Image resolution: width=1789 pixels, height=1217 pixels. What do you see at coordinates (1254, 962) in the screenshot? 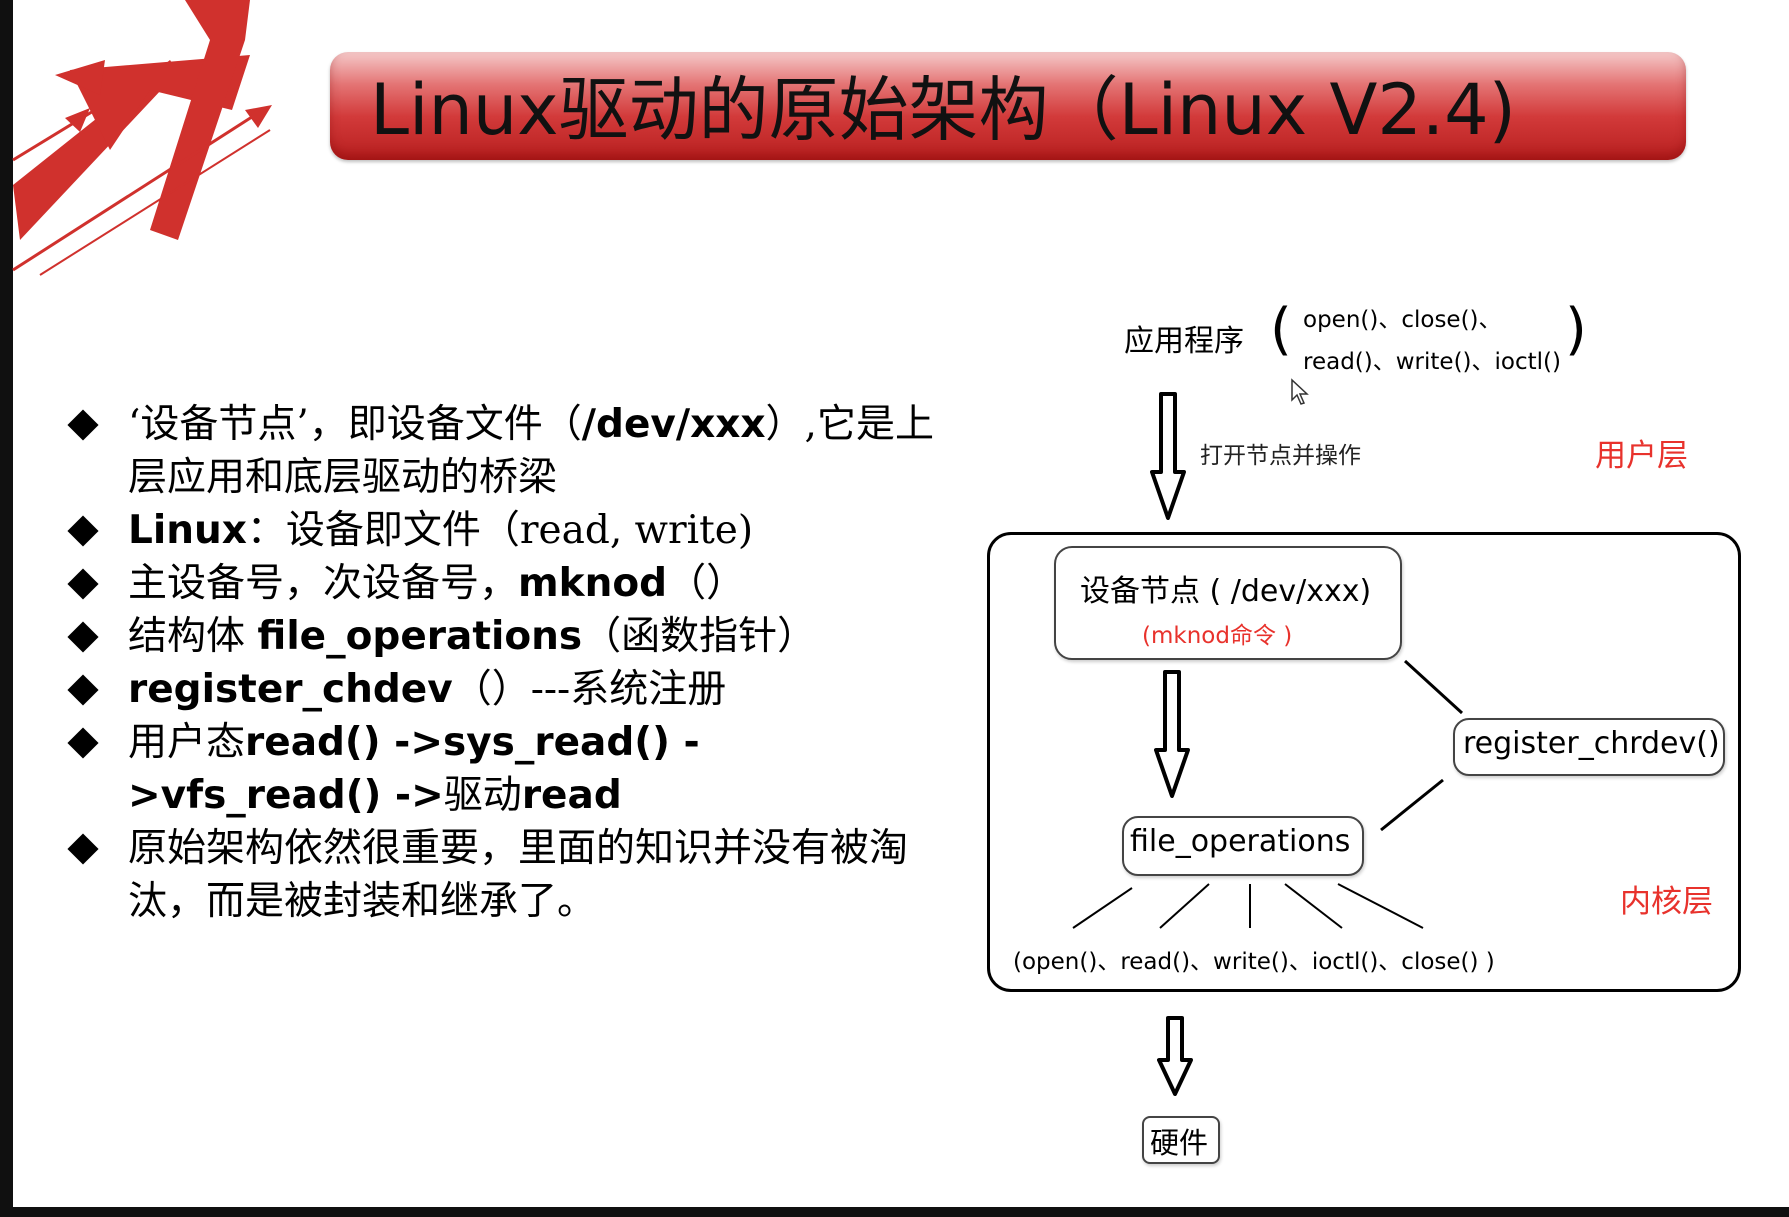
I see `operations-list: (open()、read()、write()、ioctl()、close() )` at bounding box center [1254, 962].